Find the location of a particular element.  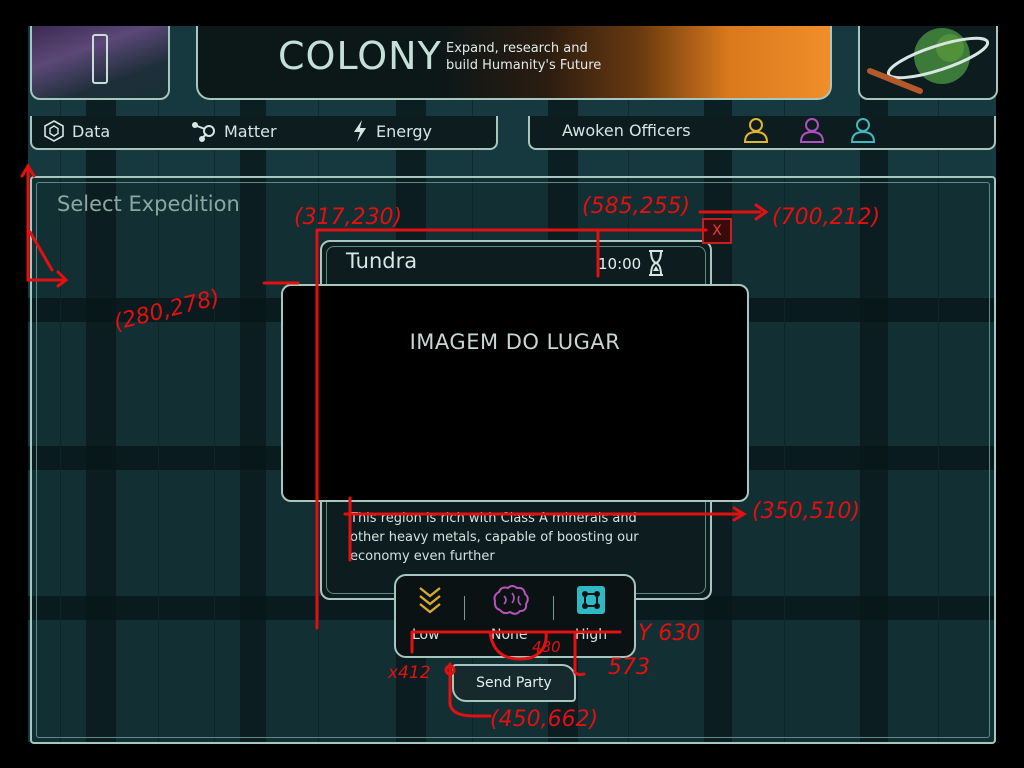

annotation-y630: Y 630 is located at coordinates (669, 633).